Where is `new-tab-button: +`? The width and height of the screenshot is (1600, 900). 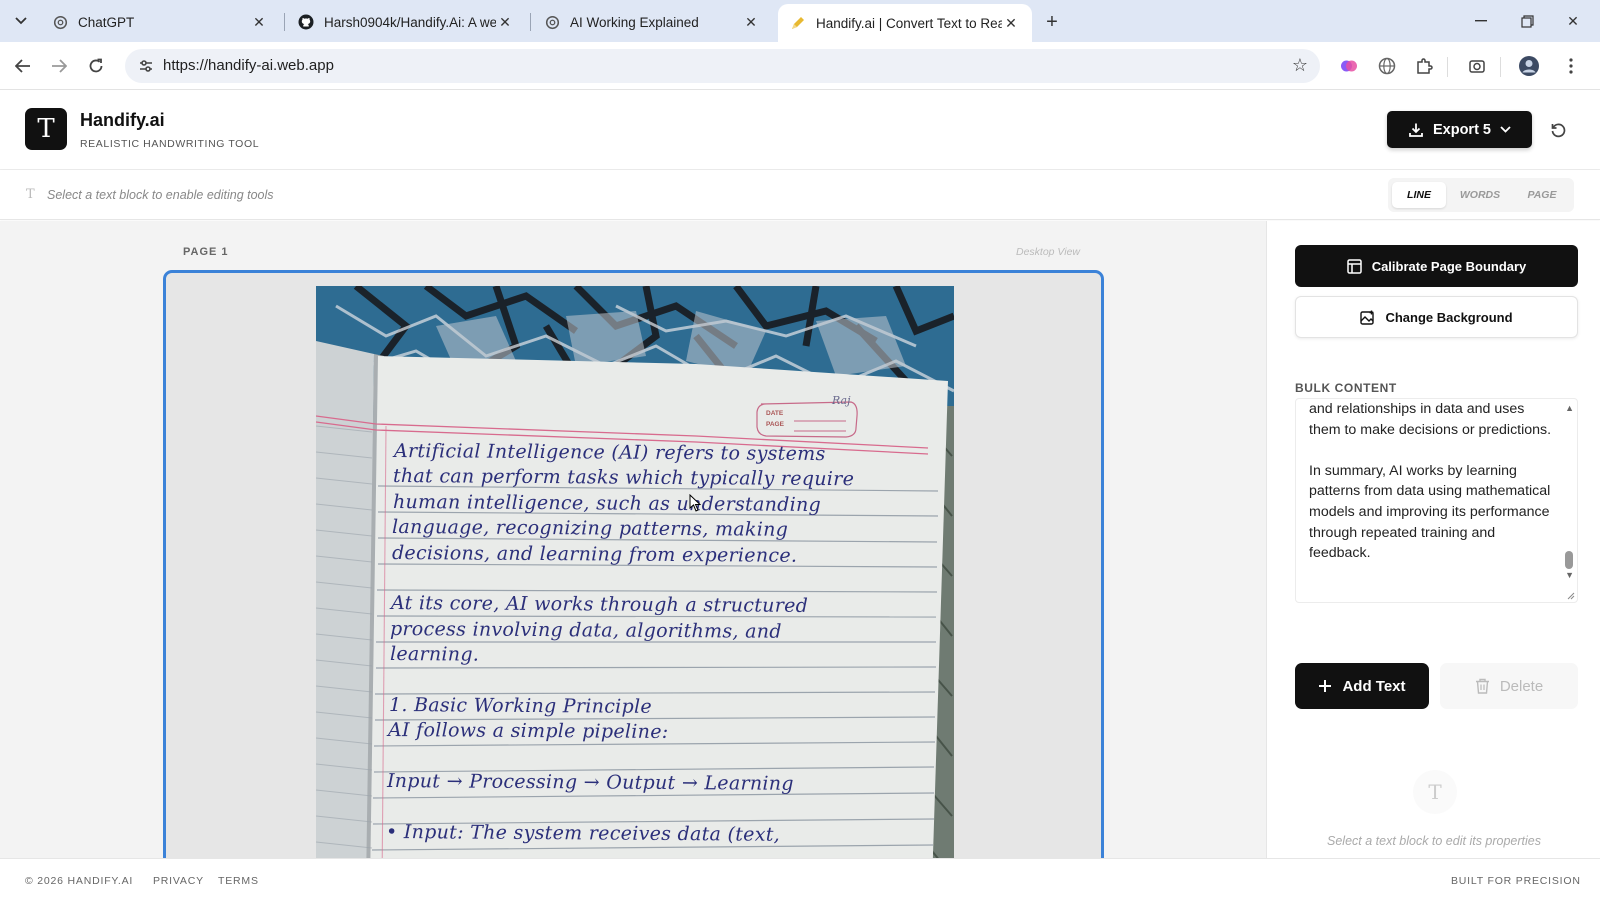
new-tab-button: + is located at coordinates (1052, 22).